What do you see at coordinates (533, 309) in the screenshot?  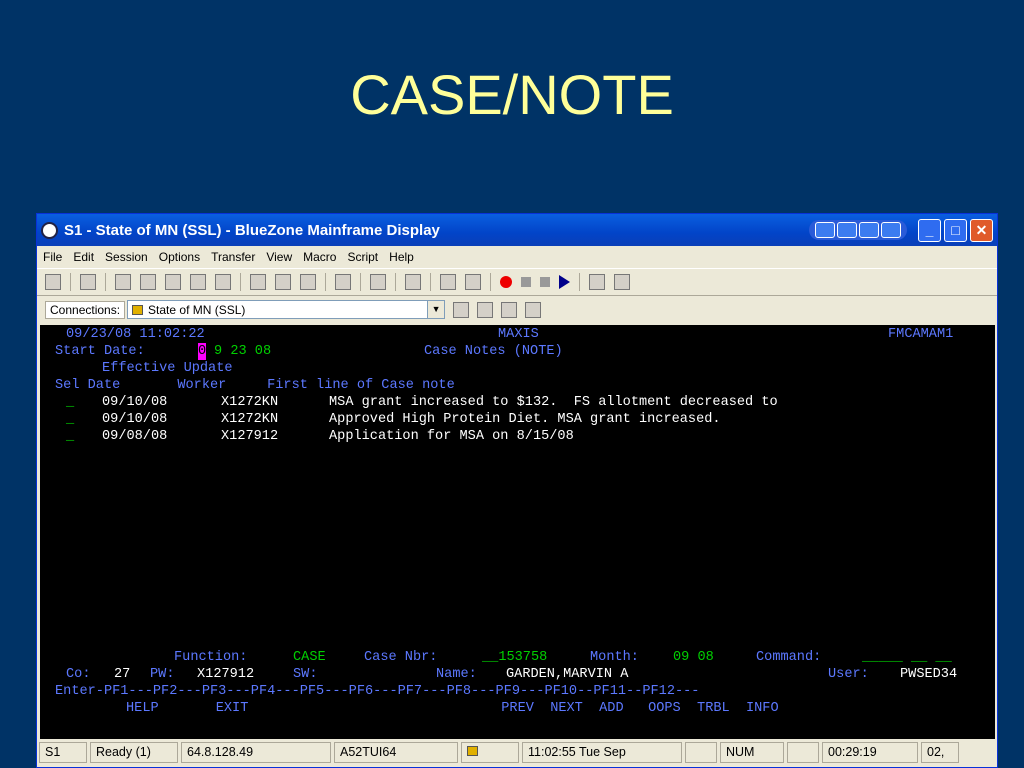 I see `print-preview-icon` at bounding box center [533, 309].